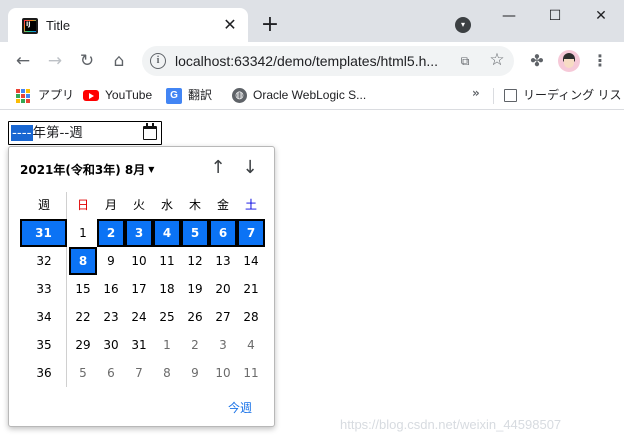 This screenshot has width=624, height=447. I want to click on bookmark-translate: G 翻訳, so click(189, 95).